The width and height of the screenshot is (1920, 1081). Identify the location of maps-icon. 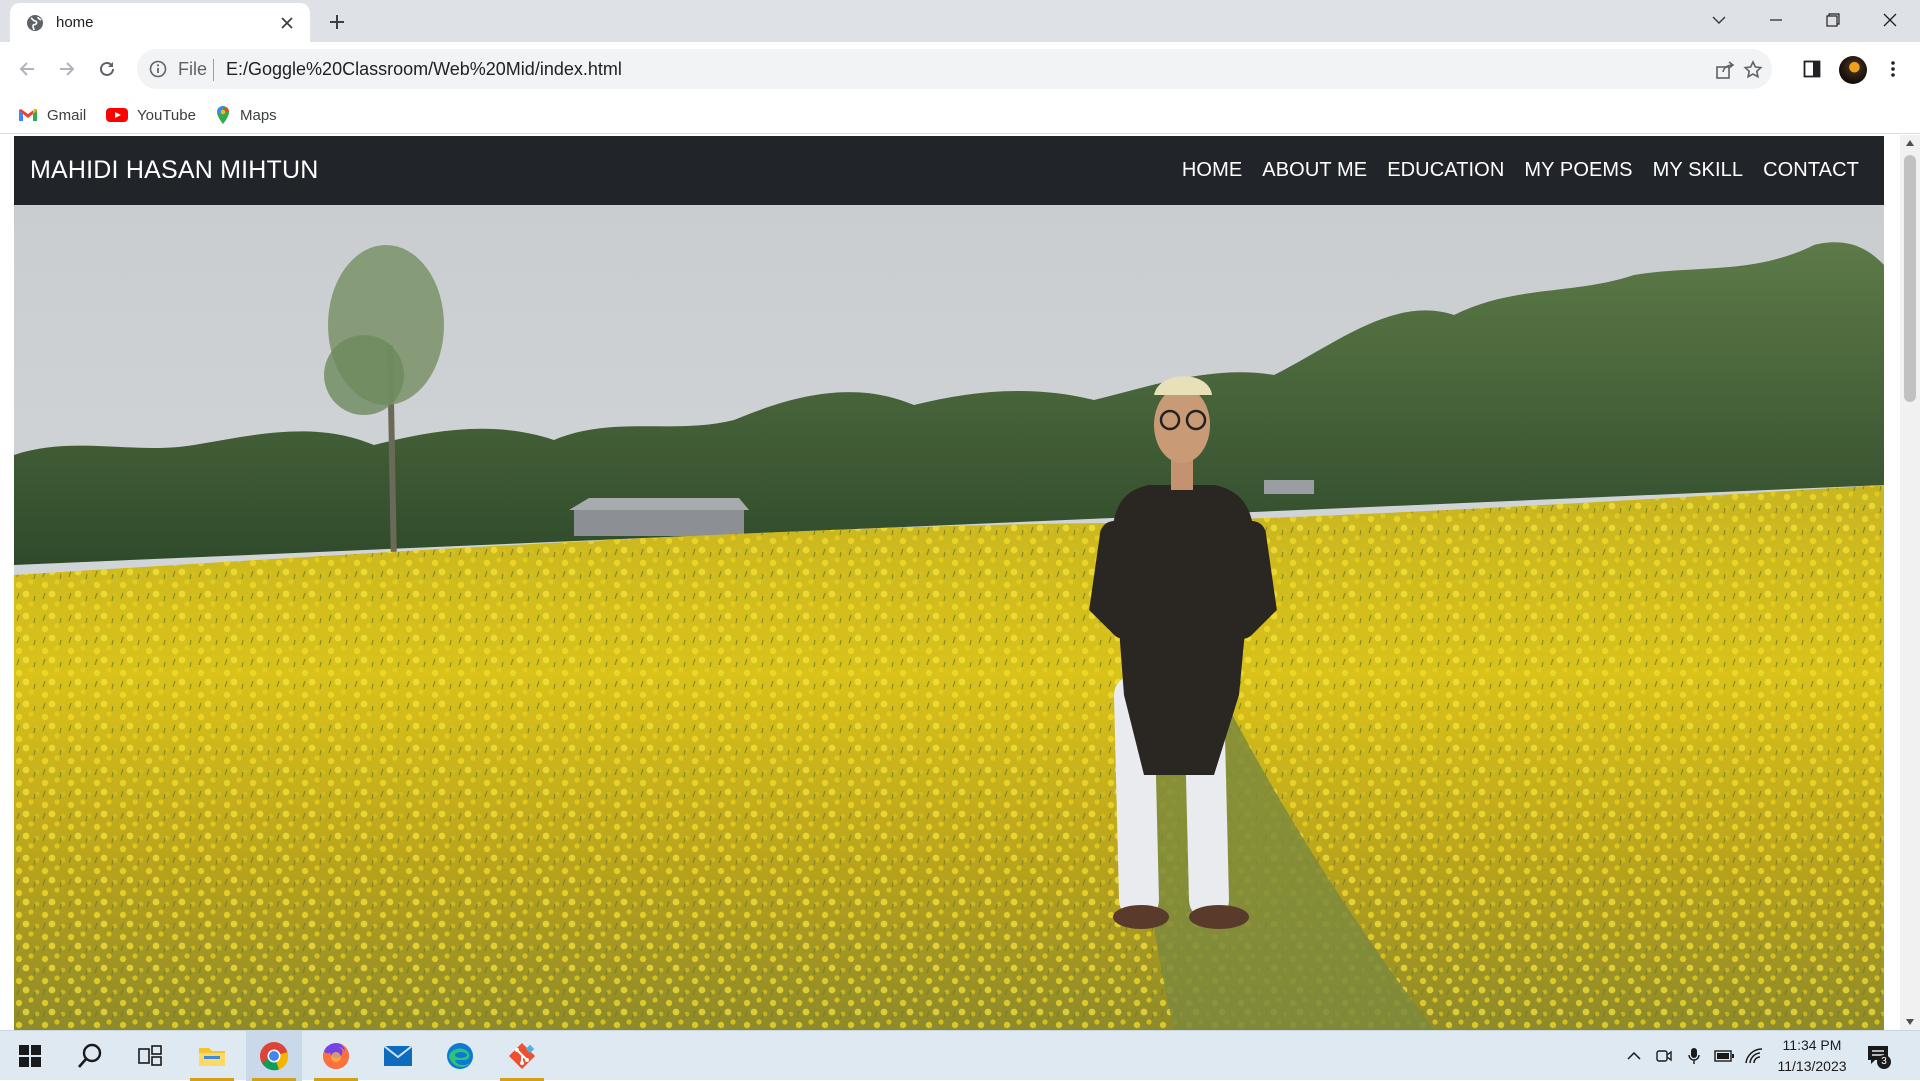
(223, 115).